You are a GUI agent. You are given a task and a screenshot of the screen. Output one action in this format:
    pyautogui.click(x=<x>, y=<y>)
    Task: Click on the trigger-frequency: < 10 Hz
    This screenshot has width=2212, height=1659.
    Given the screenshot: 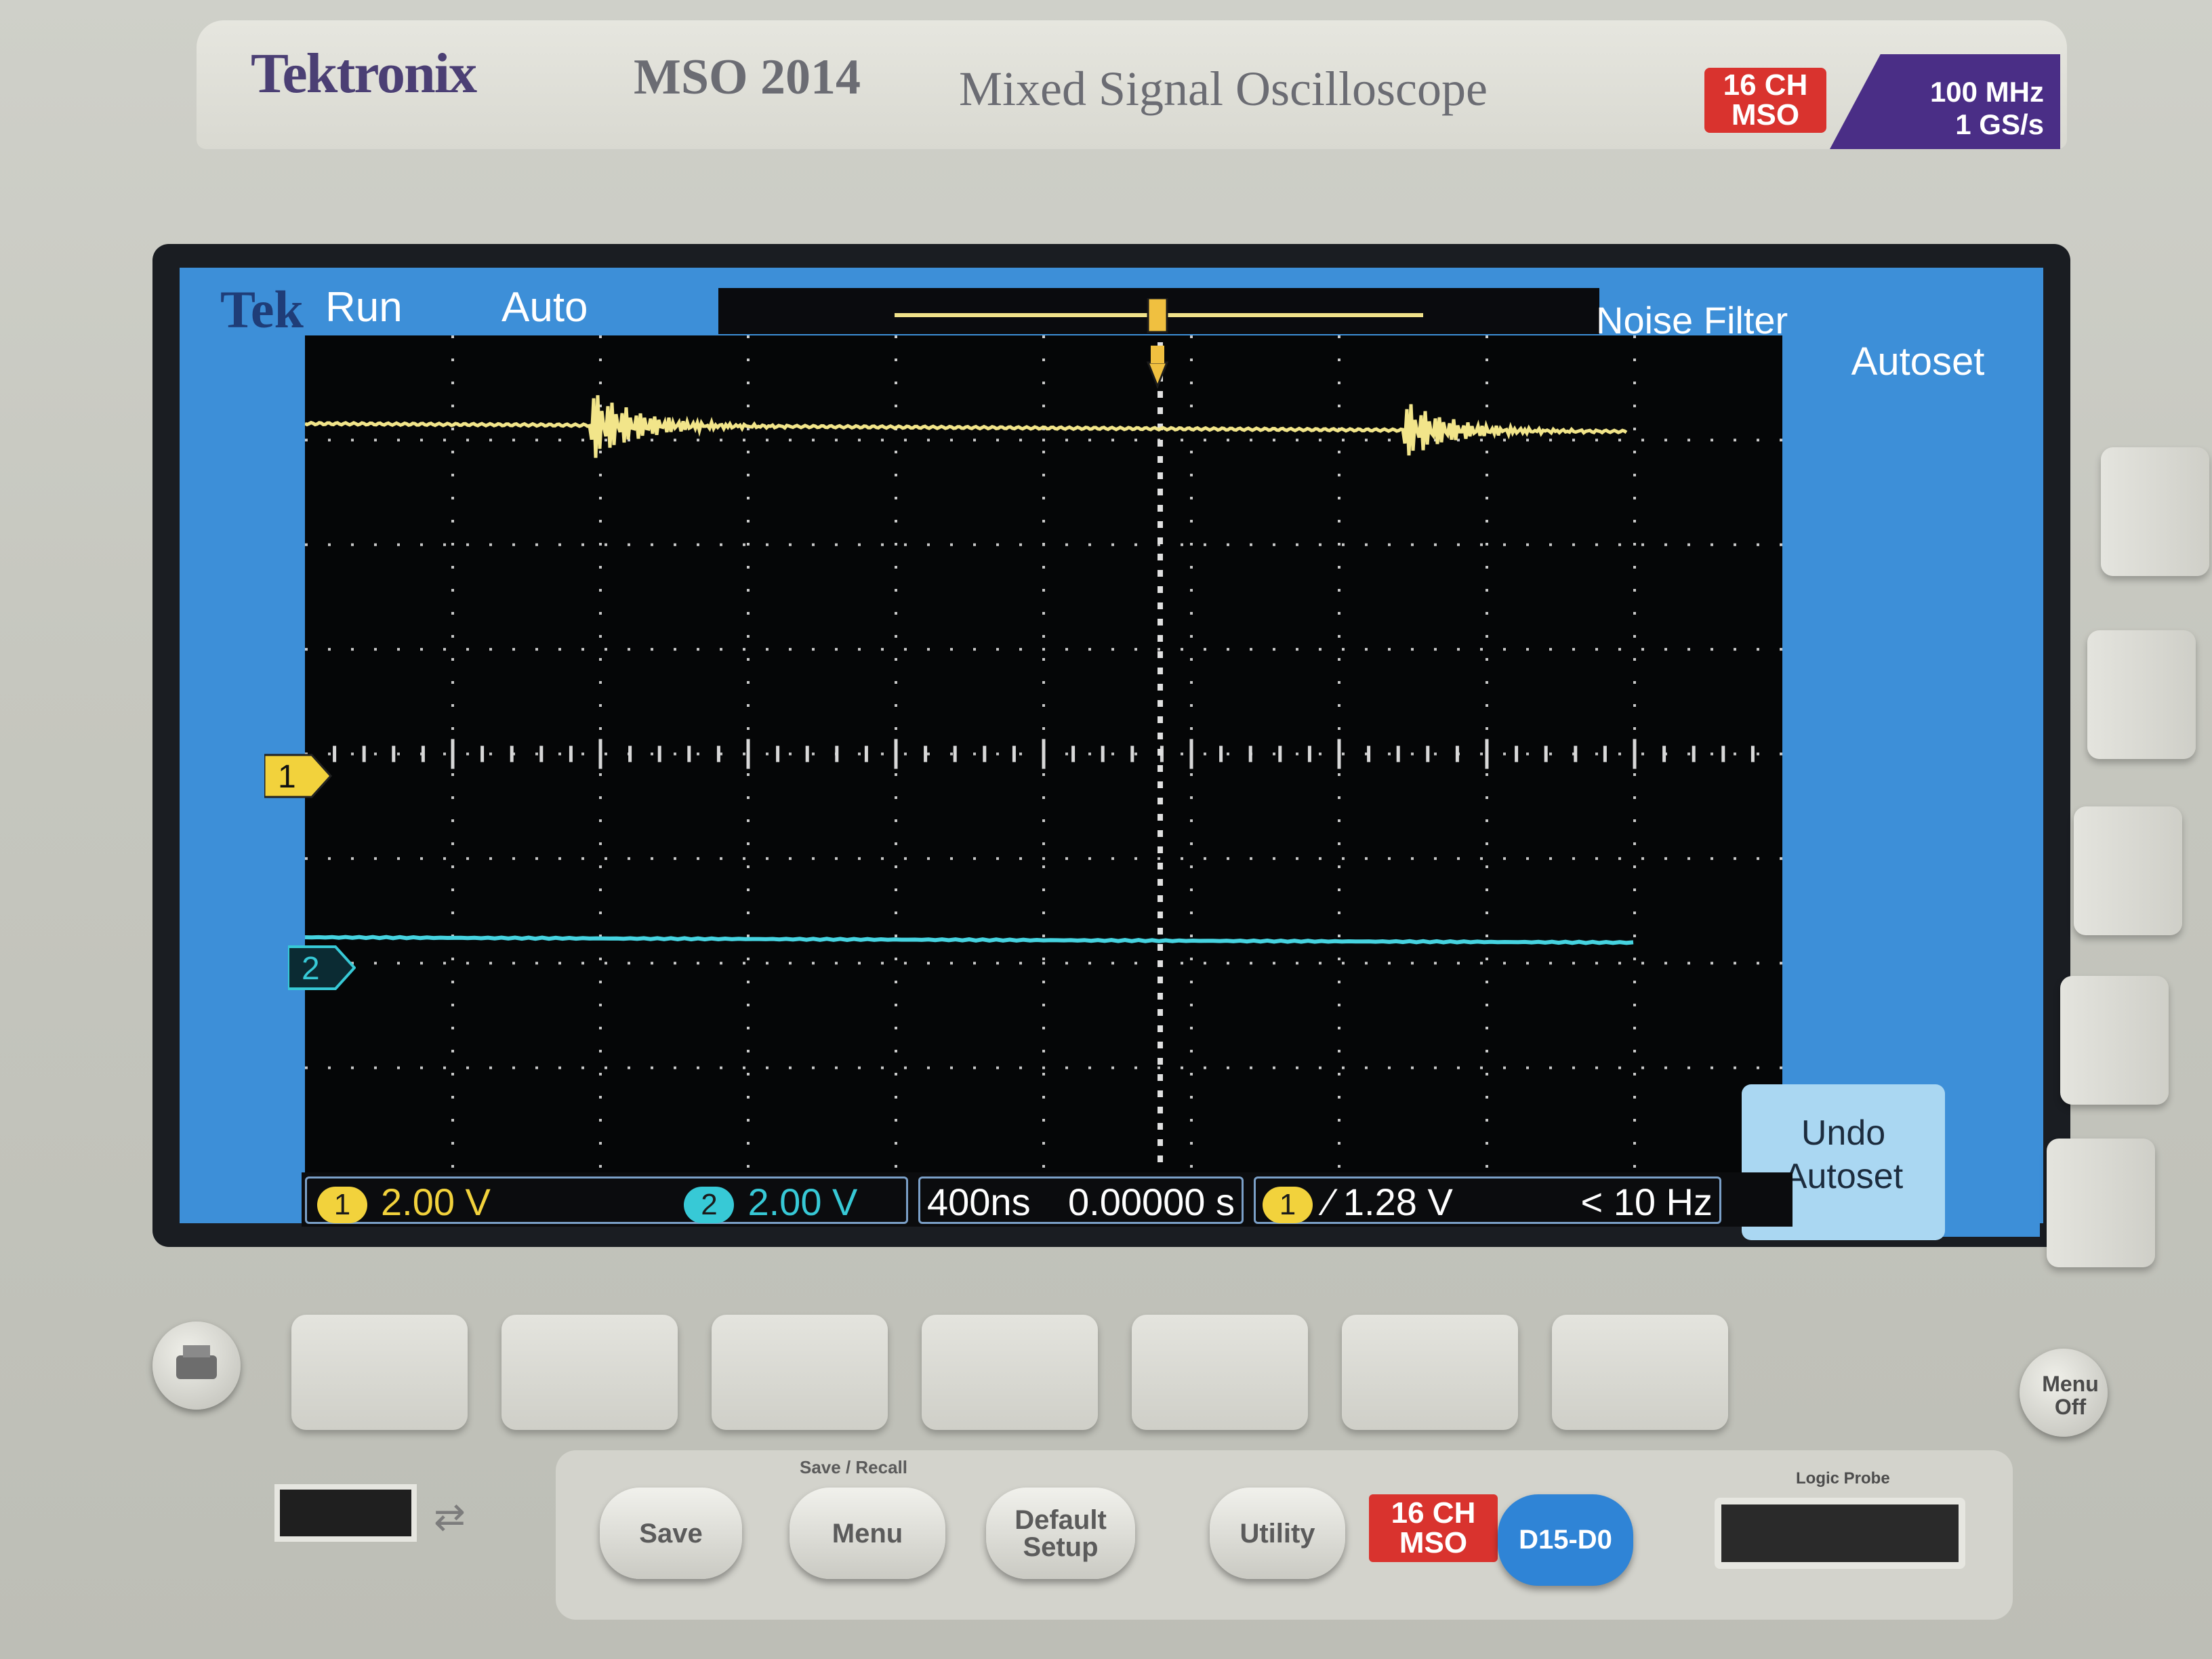 What is the action you would take?
    pyautogui.click(x=1646, y=1202)
    